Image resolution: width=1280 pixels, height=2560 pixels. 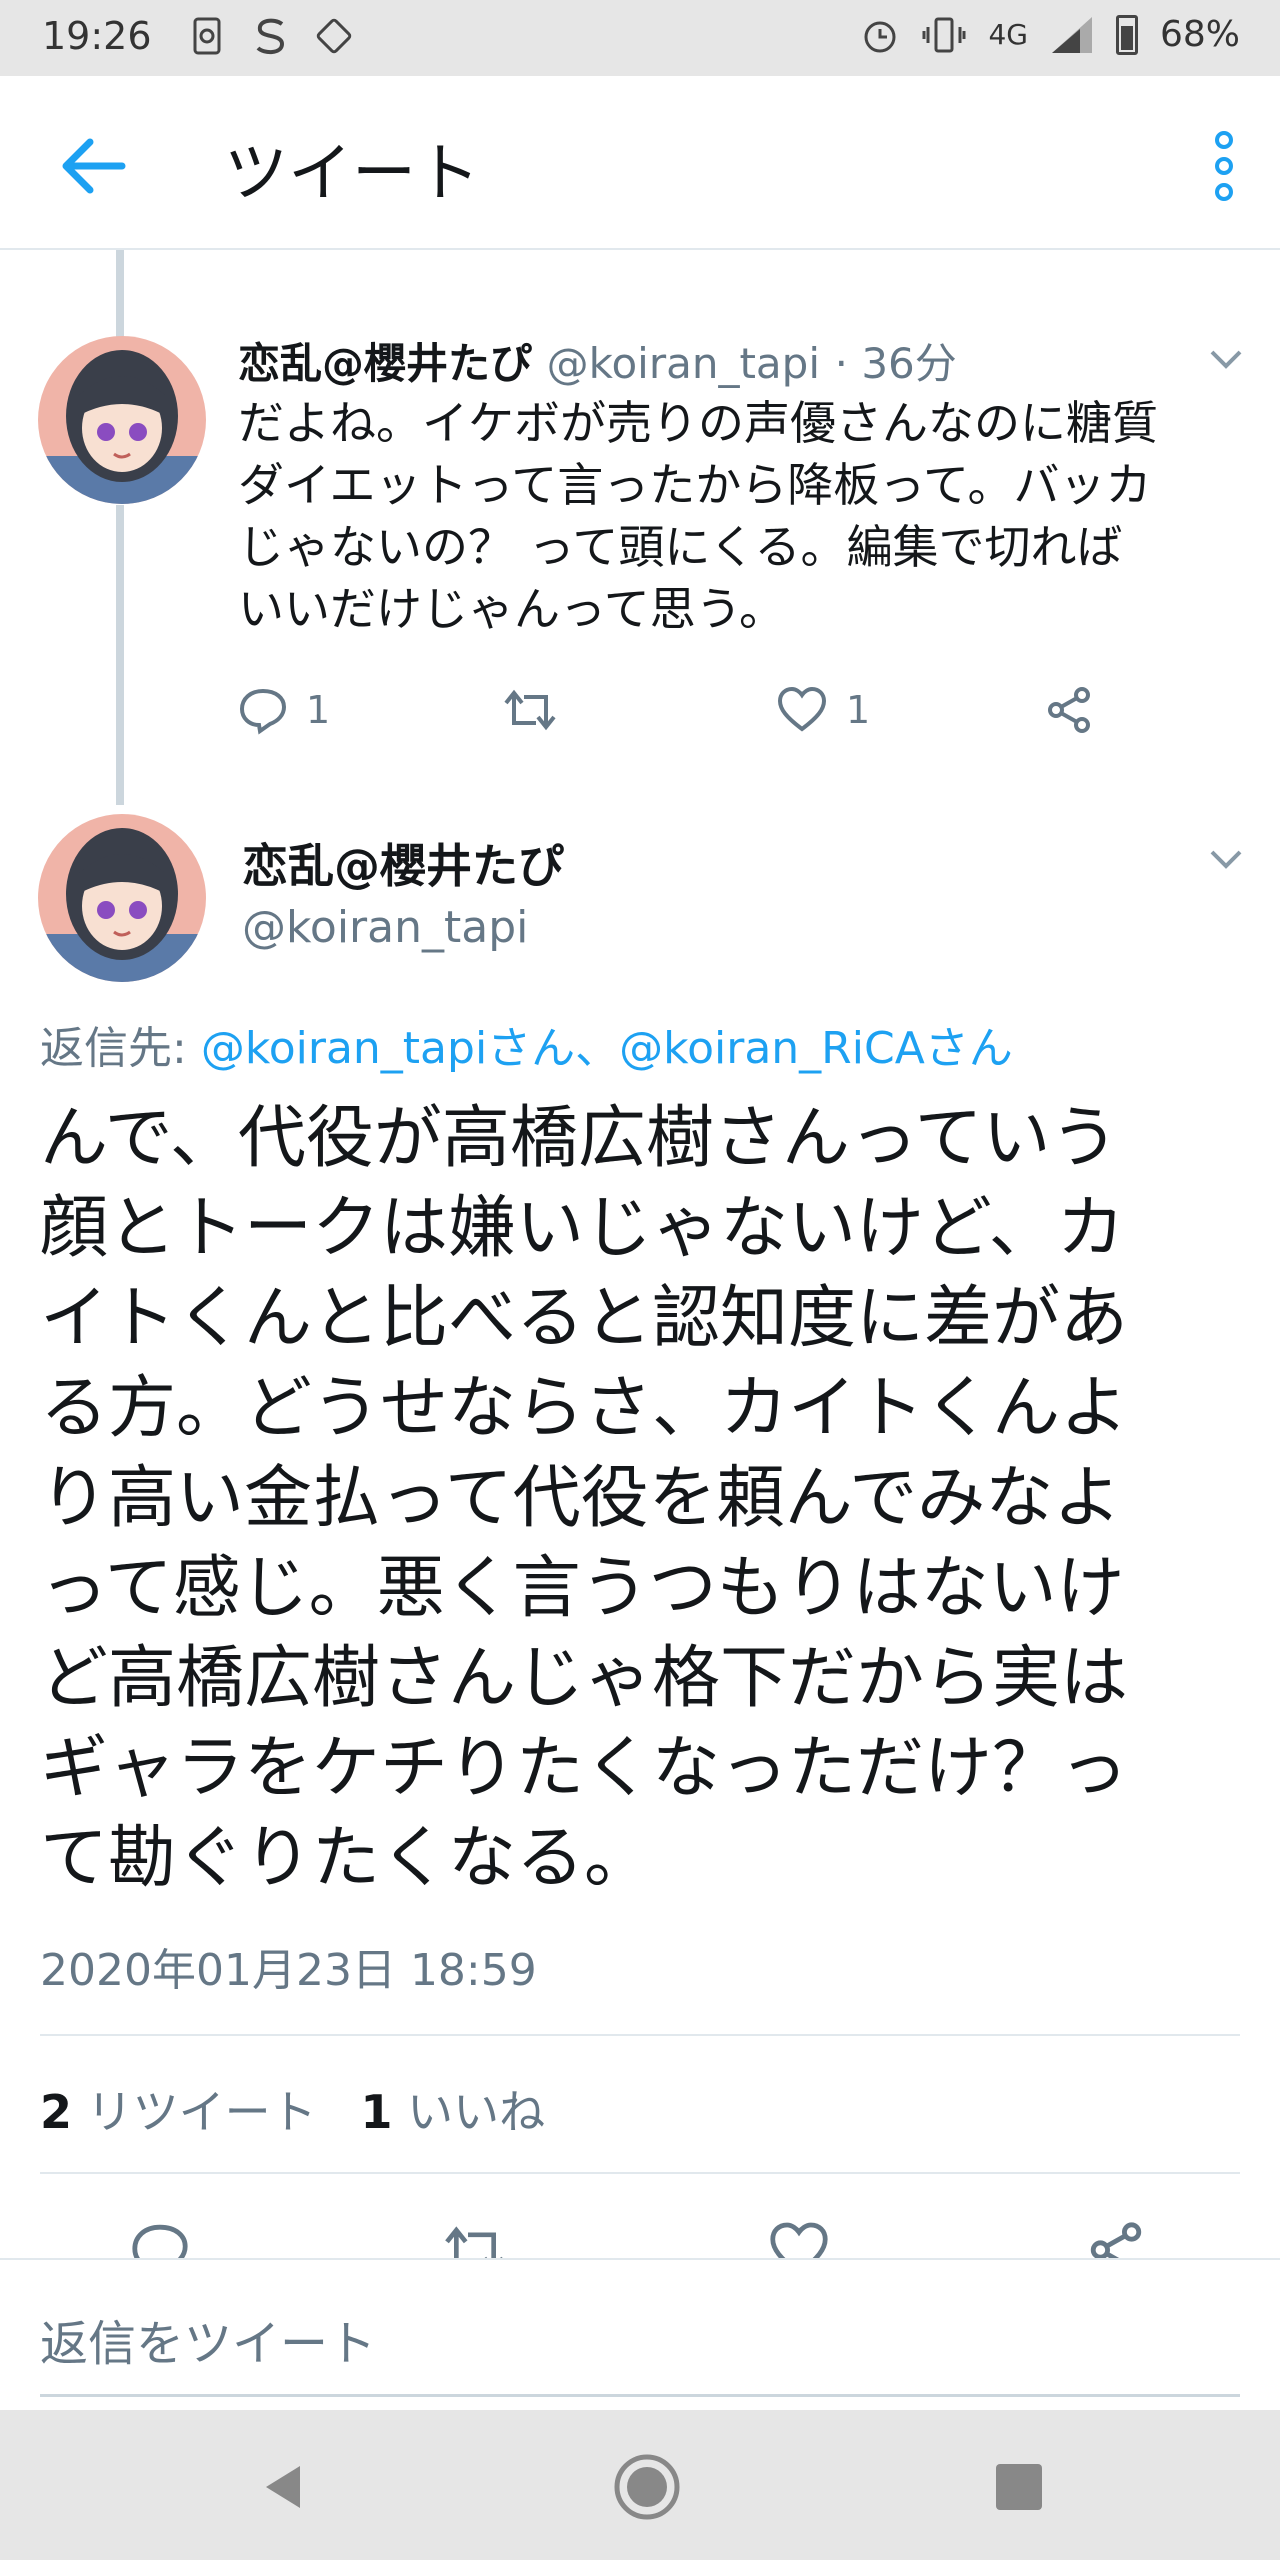 I want to click on signal-icon, so click(x=1071, y=34).